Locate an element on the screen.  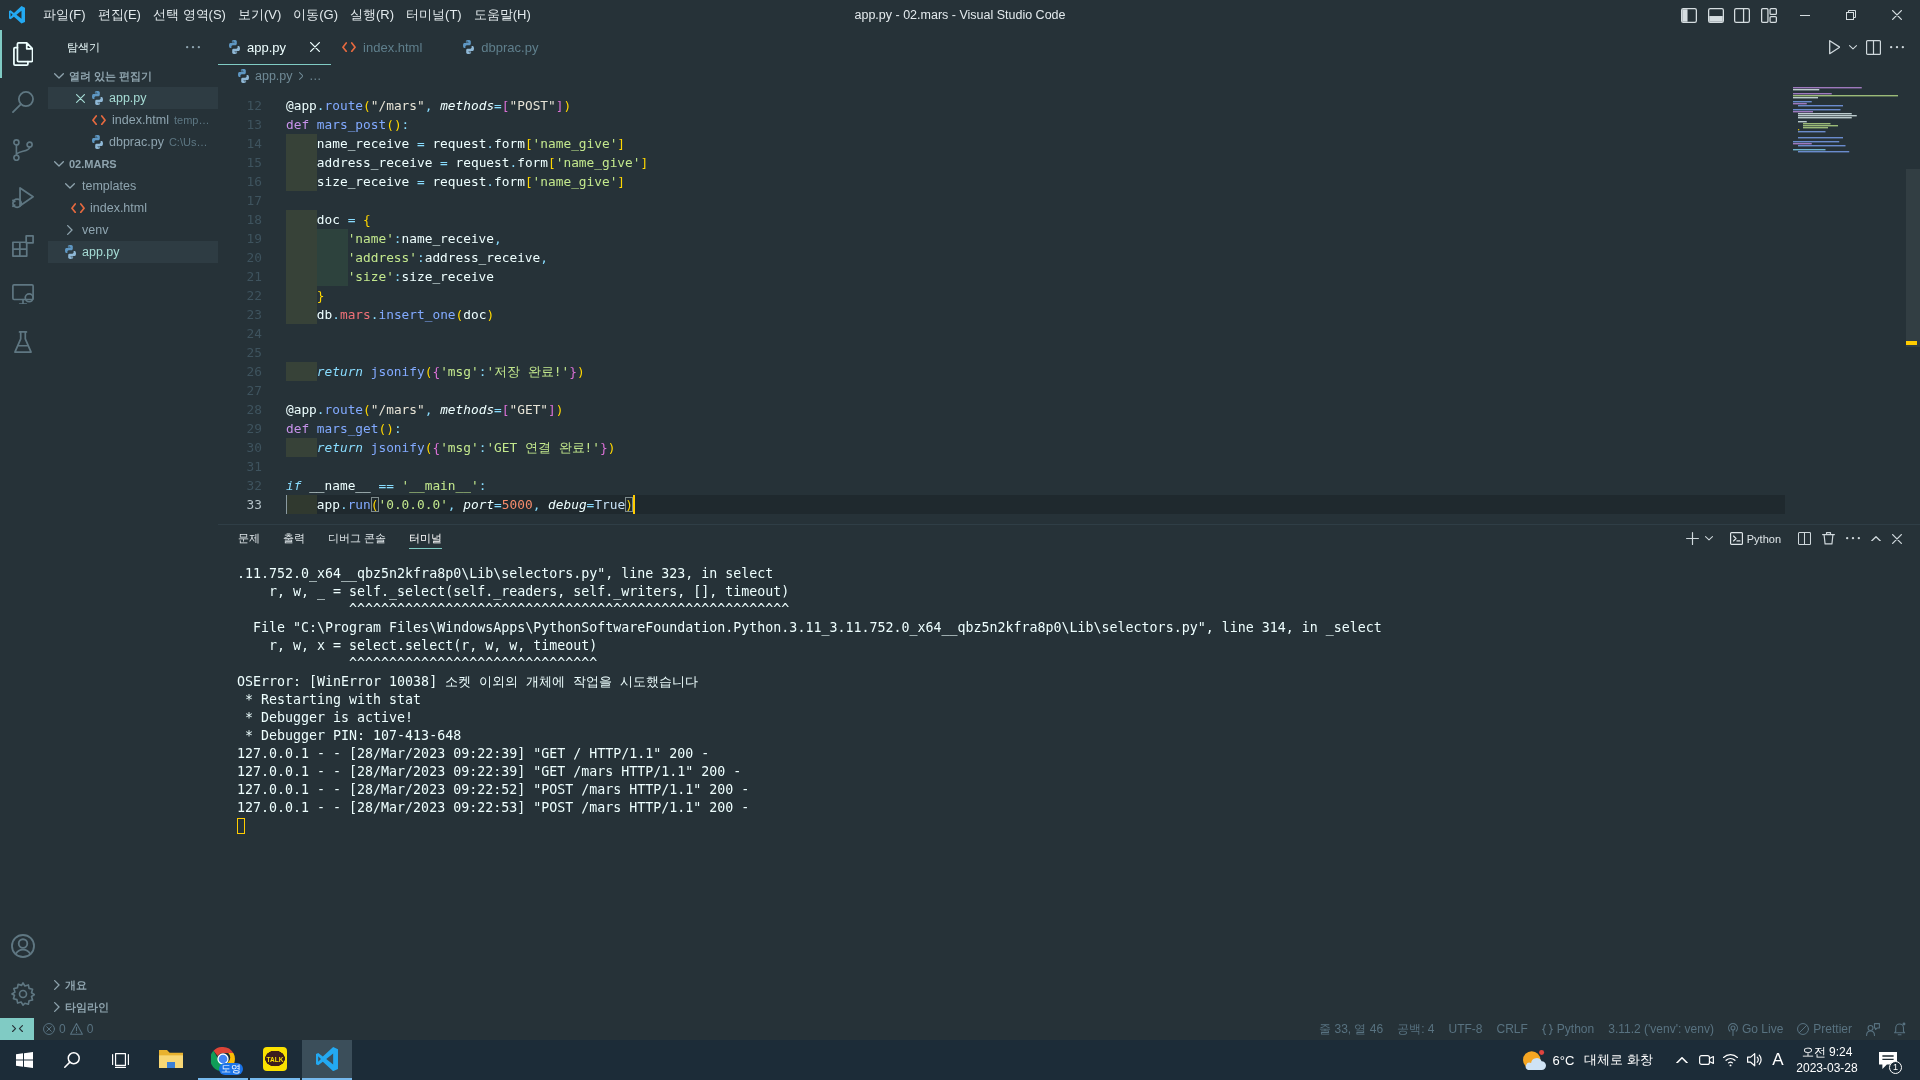
ruler-mark-icon is located at coordinates (1911, 343).